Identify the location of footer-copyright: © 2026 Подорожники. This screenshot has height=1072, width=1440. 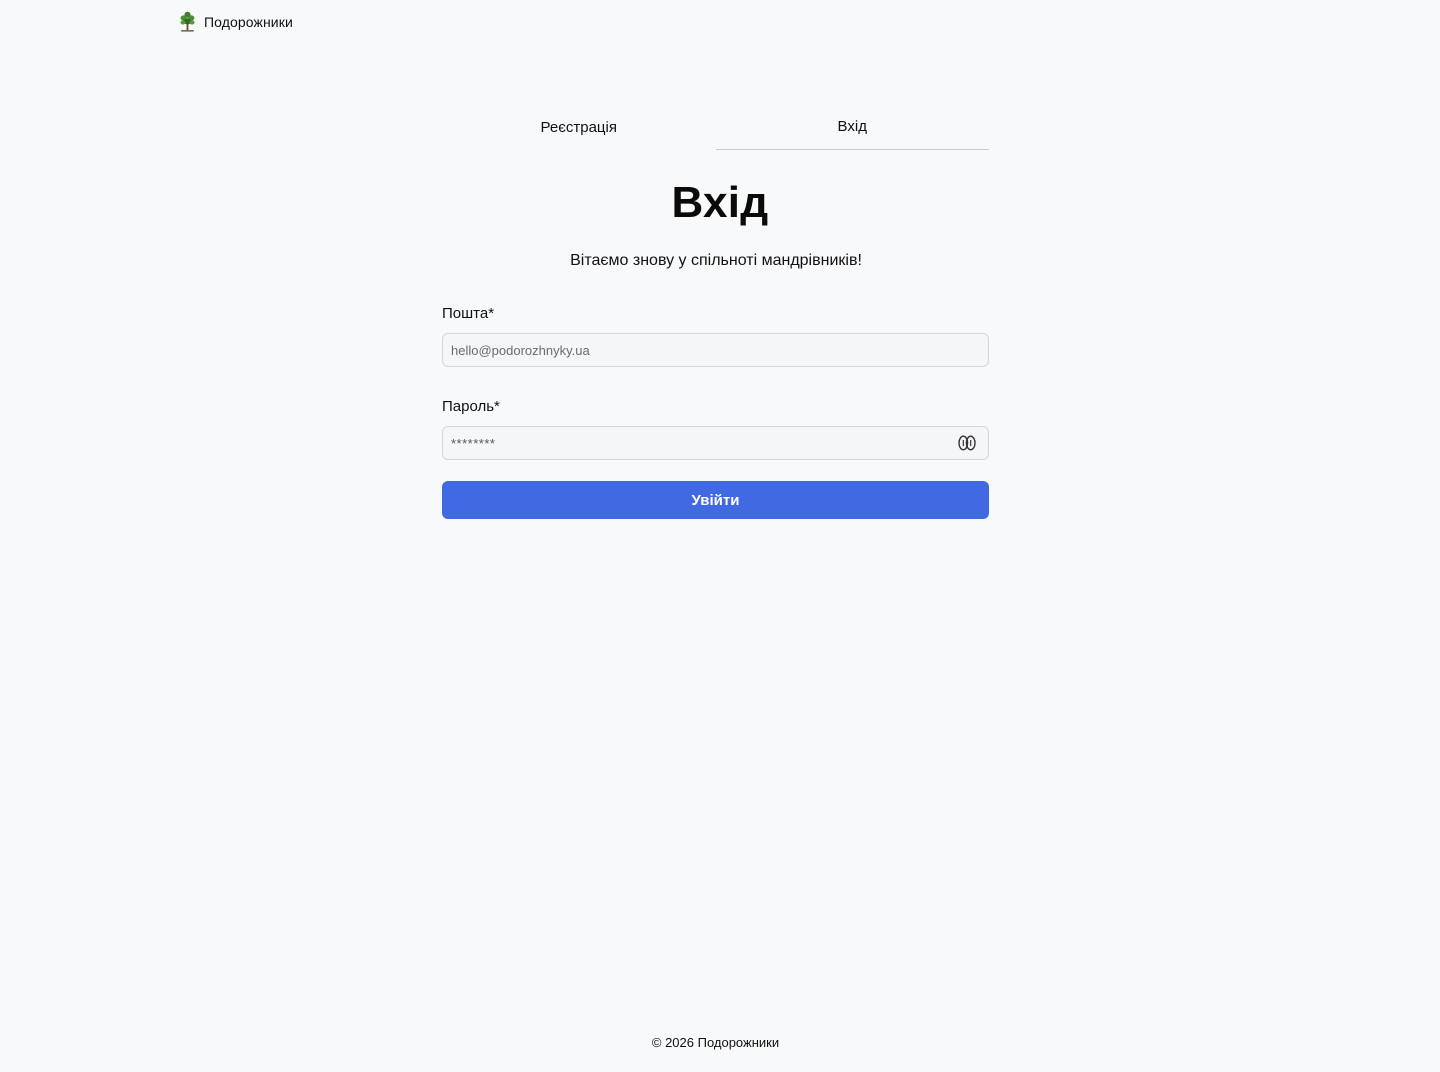
(715, 1042).